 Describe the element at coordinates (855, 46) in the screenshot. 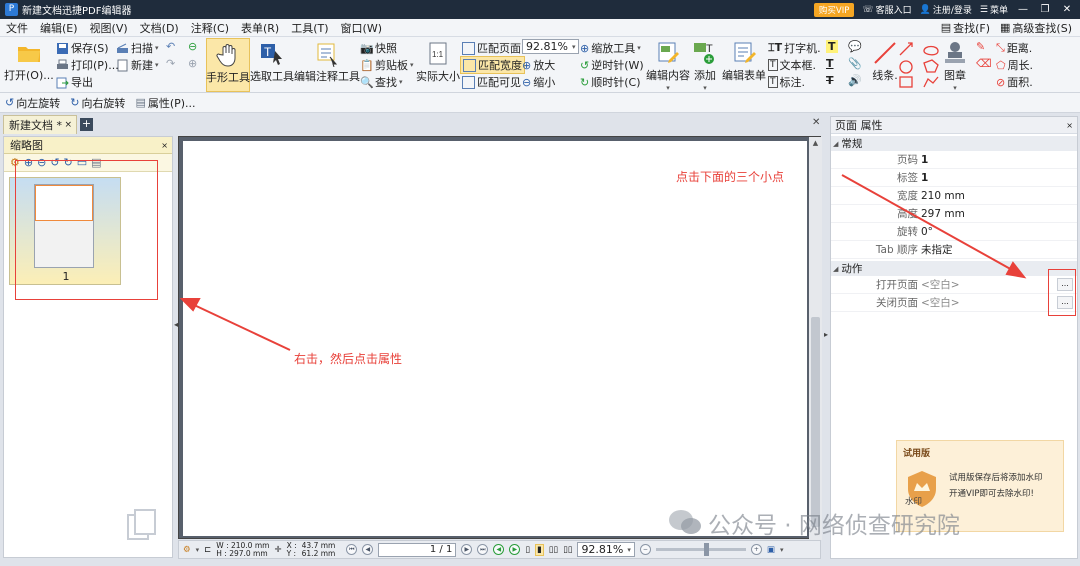

I see `sticky-note-icon: 💬` at that location.